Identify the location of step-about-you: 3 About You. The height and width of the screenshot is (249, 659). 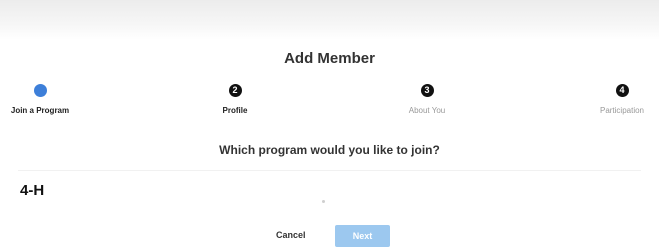
(427, 99).